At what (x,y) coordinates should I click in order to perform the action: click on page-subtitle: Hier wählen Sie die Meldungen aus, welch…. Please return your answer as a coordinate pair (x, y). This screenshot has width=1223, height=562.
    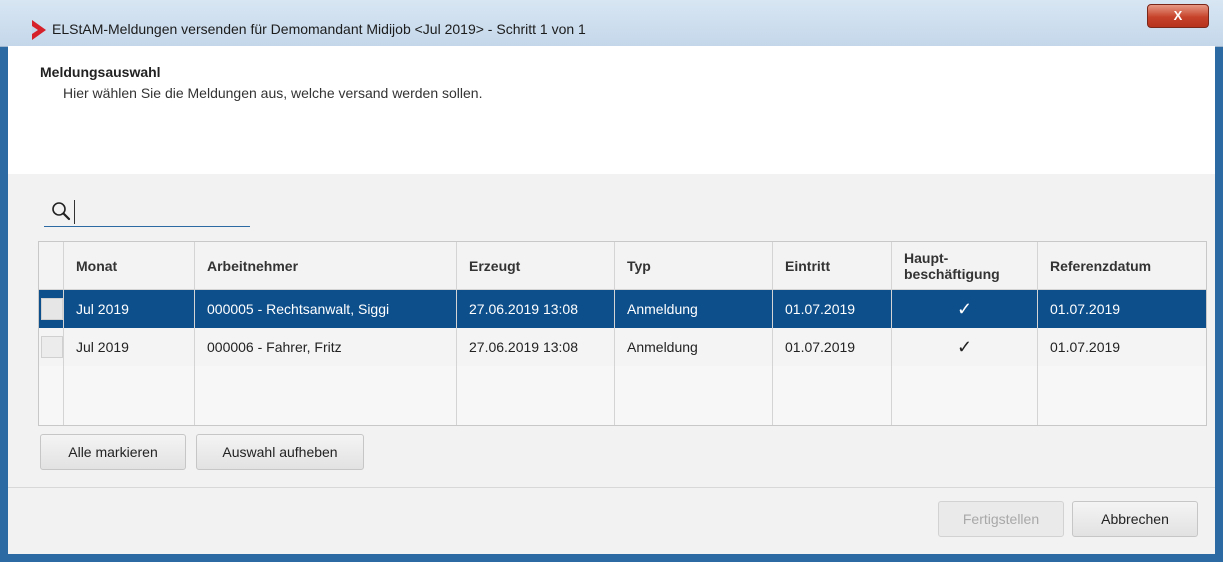
    Looking at the image, I should click on (273, 93).